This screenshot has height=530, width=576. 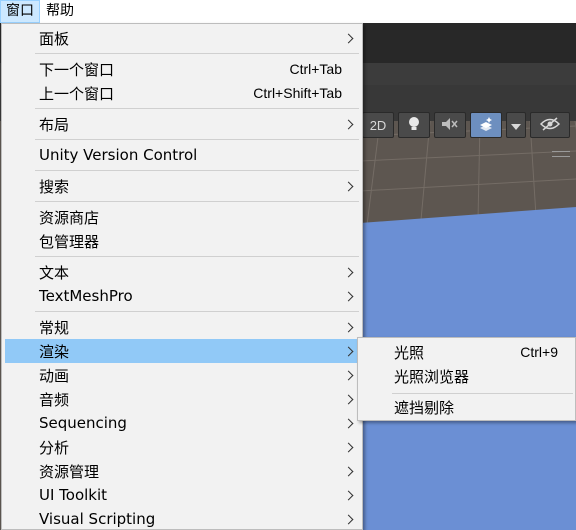 I want to click on menu-item-label: 音频, so click(x=54, y=399).